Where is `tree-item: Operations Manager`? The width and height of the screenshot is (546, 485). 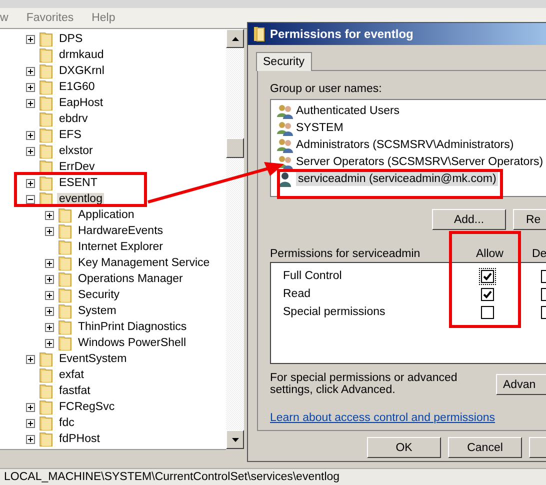 tree-item: Operations Manager is located at coordinates (130, 279).